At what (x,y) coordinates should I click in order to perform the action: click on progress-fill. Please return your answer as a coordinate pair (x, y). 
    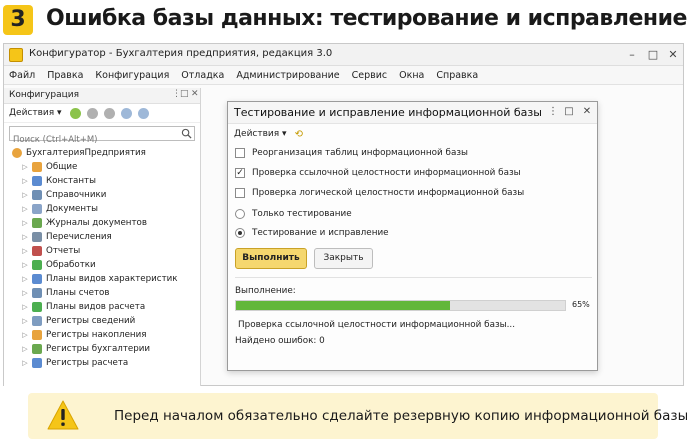
    Looking at the image, I should click on (343, 305).